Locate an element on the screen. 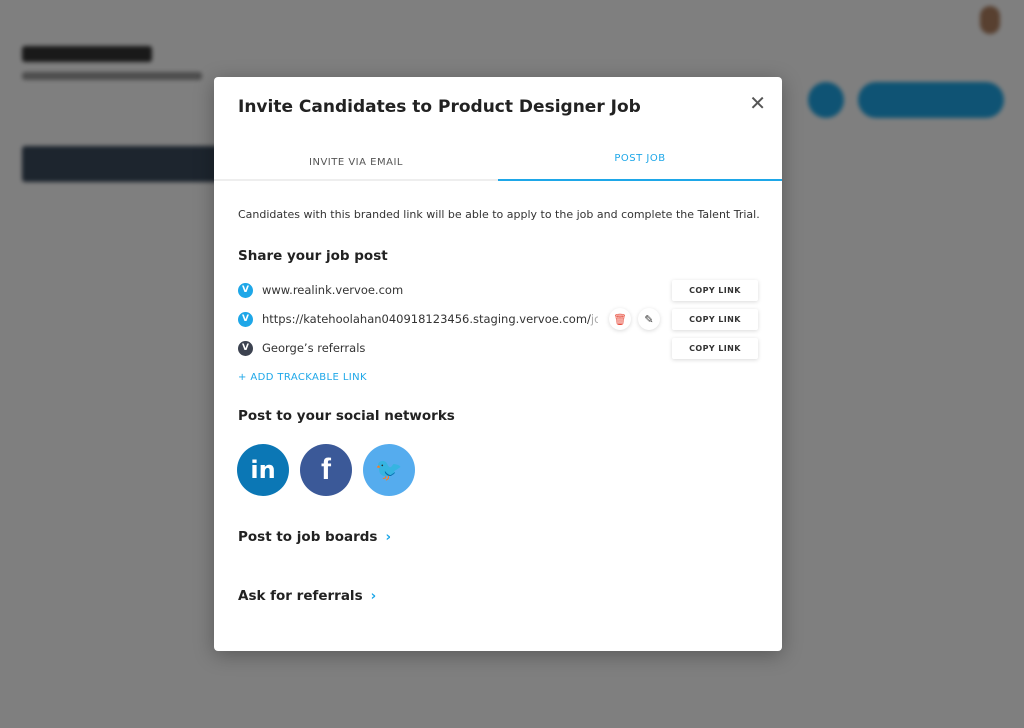  close-icon: ✕ is located at coordinates (757, 103).